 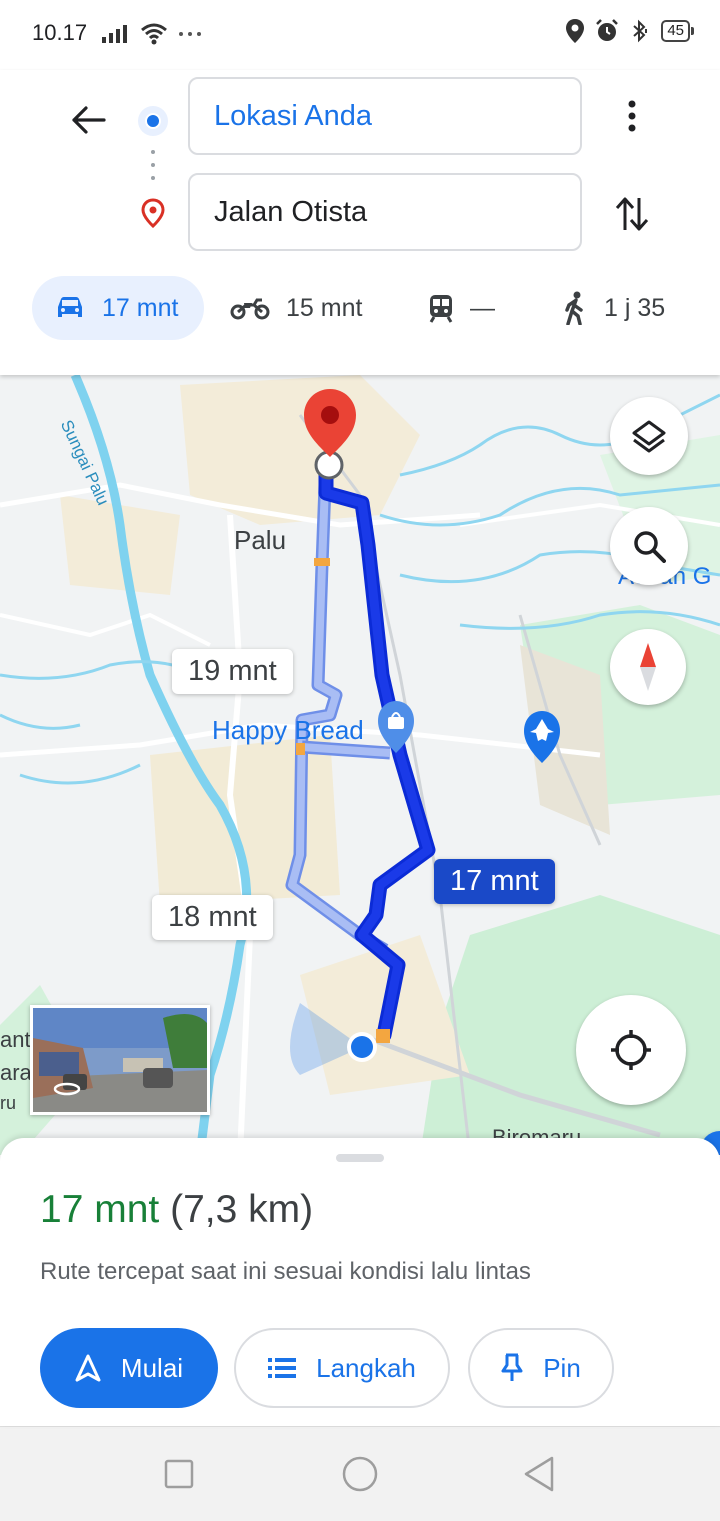 I want to click on car-icon, so click(x=70, y=307).